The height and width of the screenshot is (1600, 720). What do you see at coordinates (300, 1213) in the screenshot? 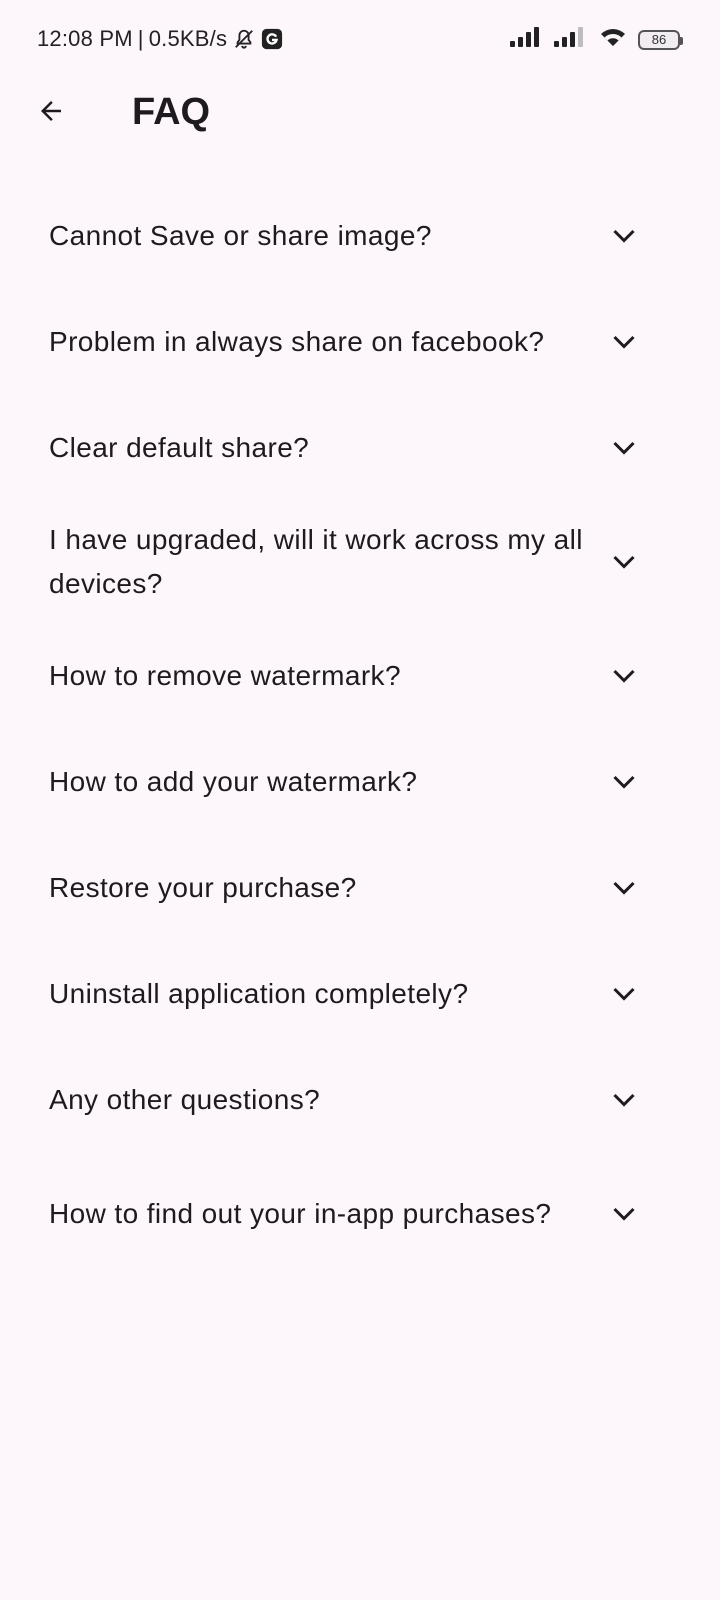
I see `faq-question: How to find out your in-app purchases?` at bounding box center [300, 1213].